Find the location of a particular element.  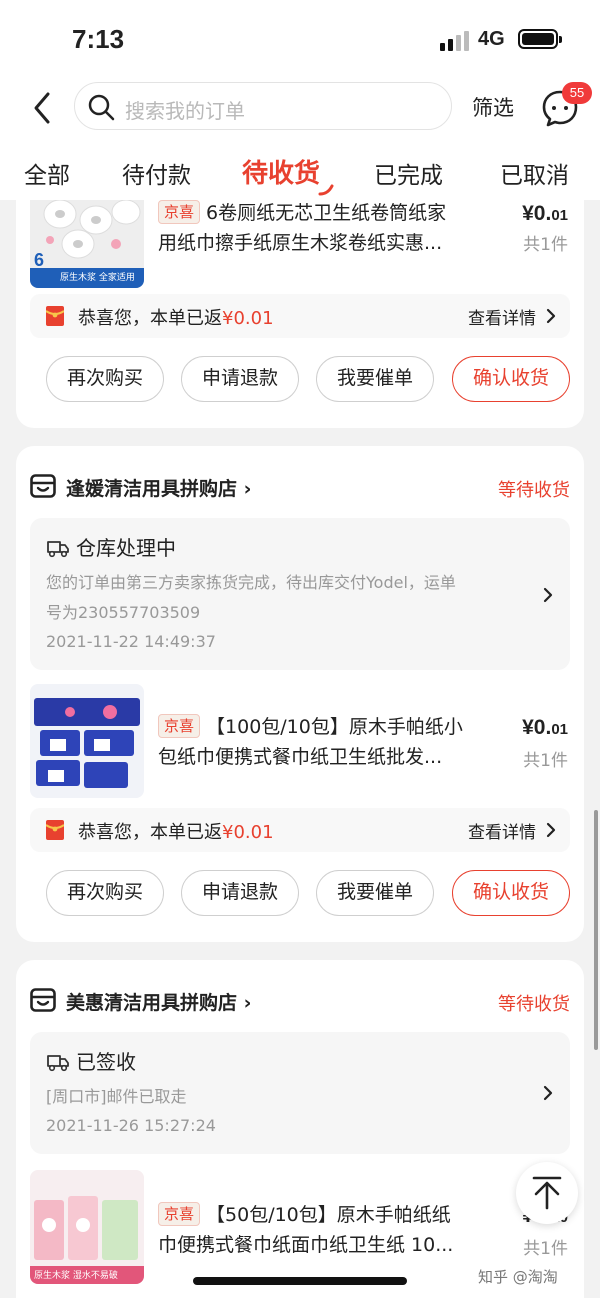

tab-all: 全部 is located at coordinates (47, 173).